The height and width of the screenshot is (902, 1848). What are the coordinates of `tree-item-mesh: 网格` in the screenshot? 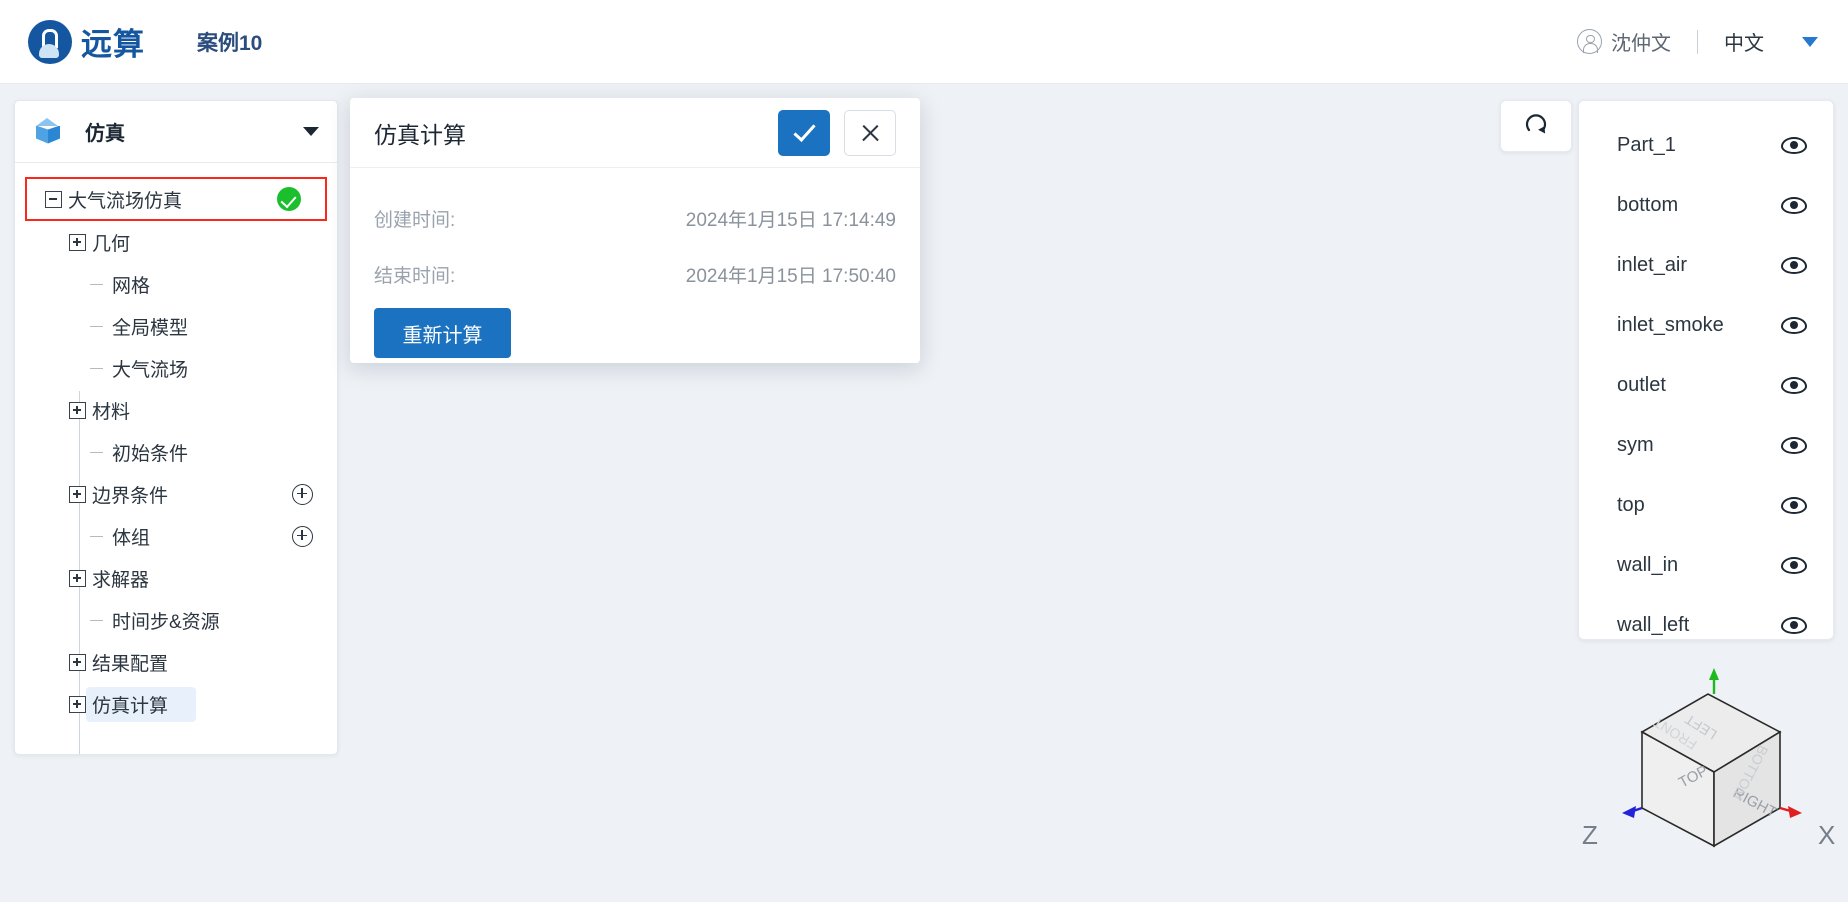 It's located at (176, 284).